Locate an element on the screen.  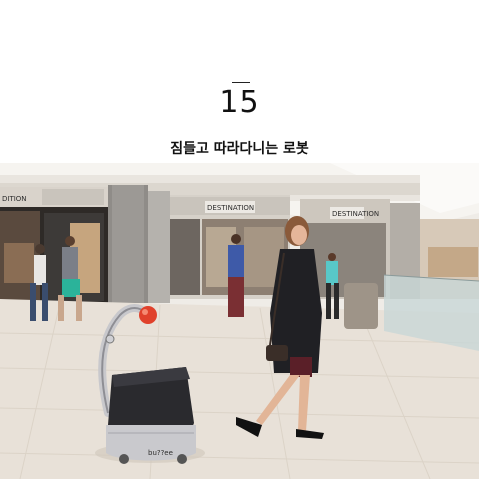
item-title: 짐들고 따라다니는 로봇 is located at coordinates (239, 149).